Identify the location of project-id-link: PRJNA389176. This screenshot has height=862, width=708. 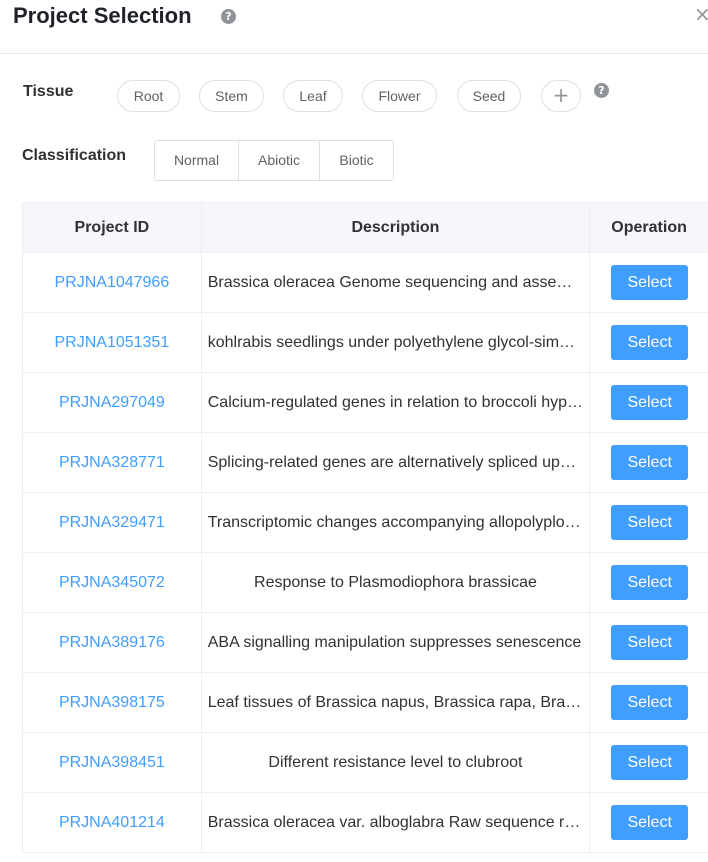
(112, 642).